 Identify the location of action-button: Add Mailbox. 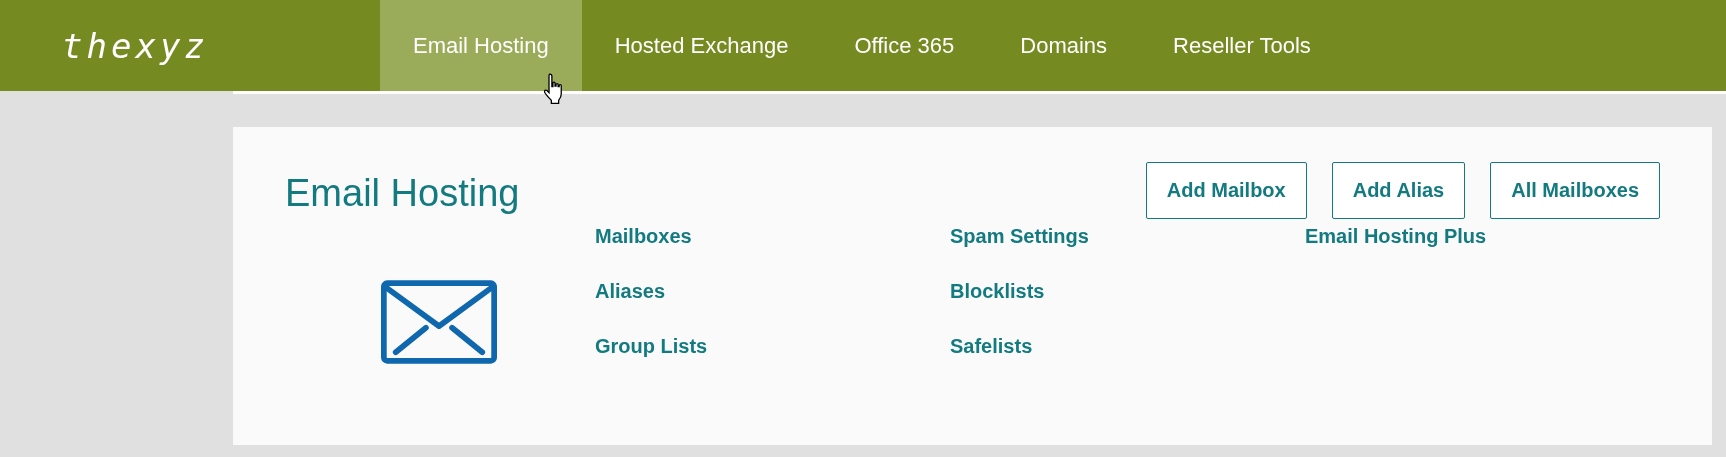
(1226, 190).